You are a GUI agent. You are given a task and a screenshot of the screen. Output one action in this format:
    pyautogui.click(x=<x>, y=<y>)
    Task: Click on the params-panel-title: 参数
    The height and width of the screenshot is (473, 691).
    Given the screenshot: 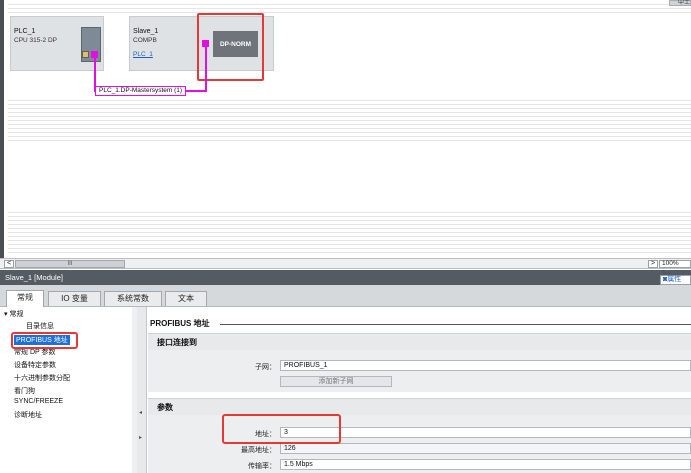 What is the action you would take?
    pyautogui.click(x=165, y=407)
    